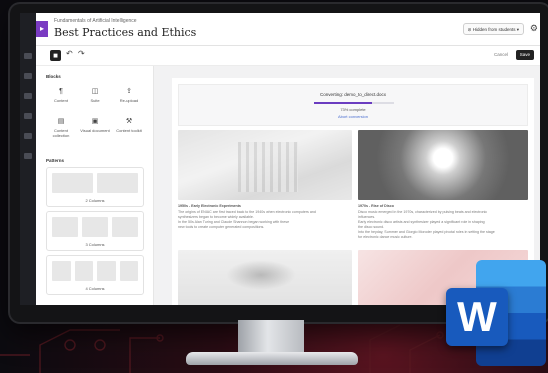 This screenshot has height=373, width=548. I want to click on layout-3-columns: 3 Columns, so click(95, 231).